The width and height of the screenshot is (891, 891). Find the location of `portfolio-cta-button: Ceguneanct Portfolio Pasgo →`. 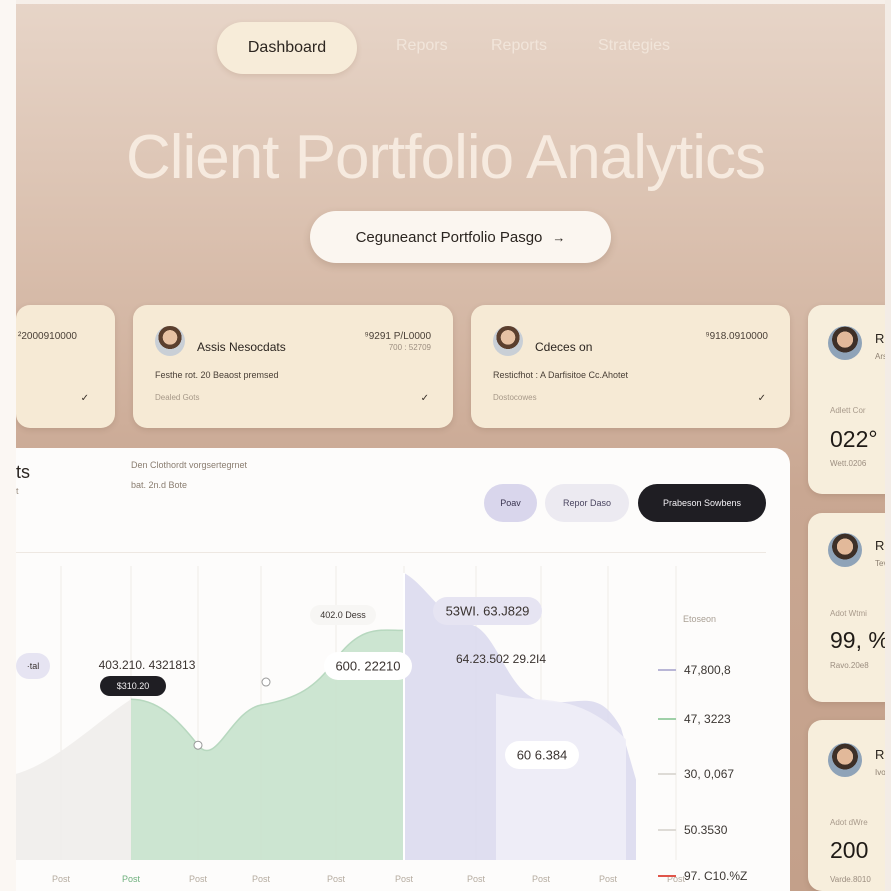

portfolio-cta-button: Ceguneanct Portfolio Pasgo → is located at coordinates (460, 237).